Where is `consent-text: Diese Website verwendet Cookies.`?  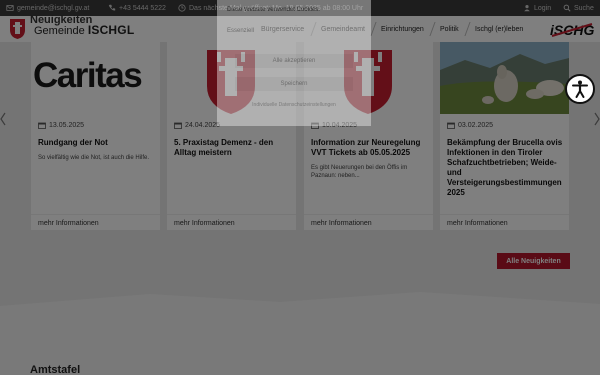 consent-text: Diese Website verwendet Cookies. is located at coordinates (273, 10).